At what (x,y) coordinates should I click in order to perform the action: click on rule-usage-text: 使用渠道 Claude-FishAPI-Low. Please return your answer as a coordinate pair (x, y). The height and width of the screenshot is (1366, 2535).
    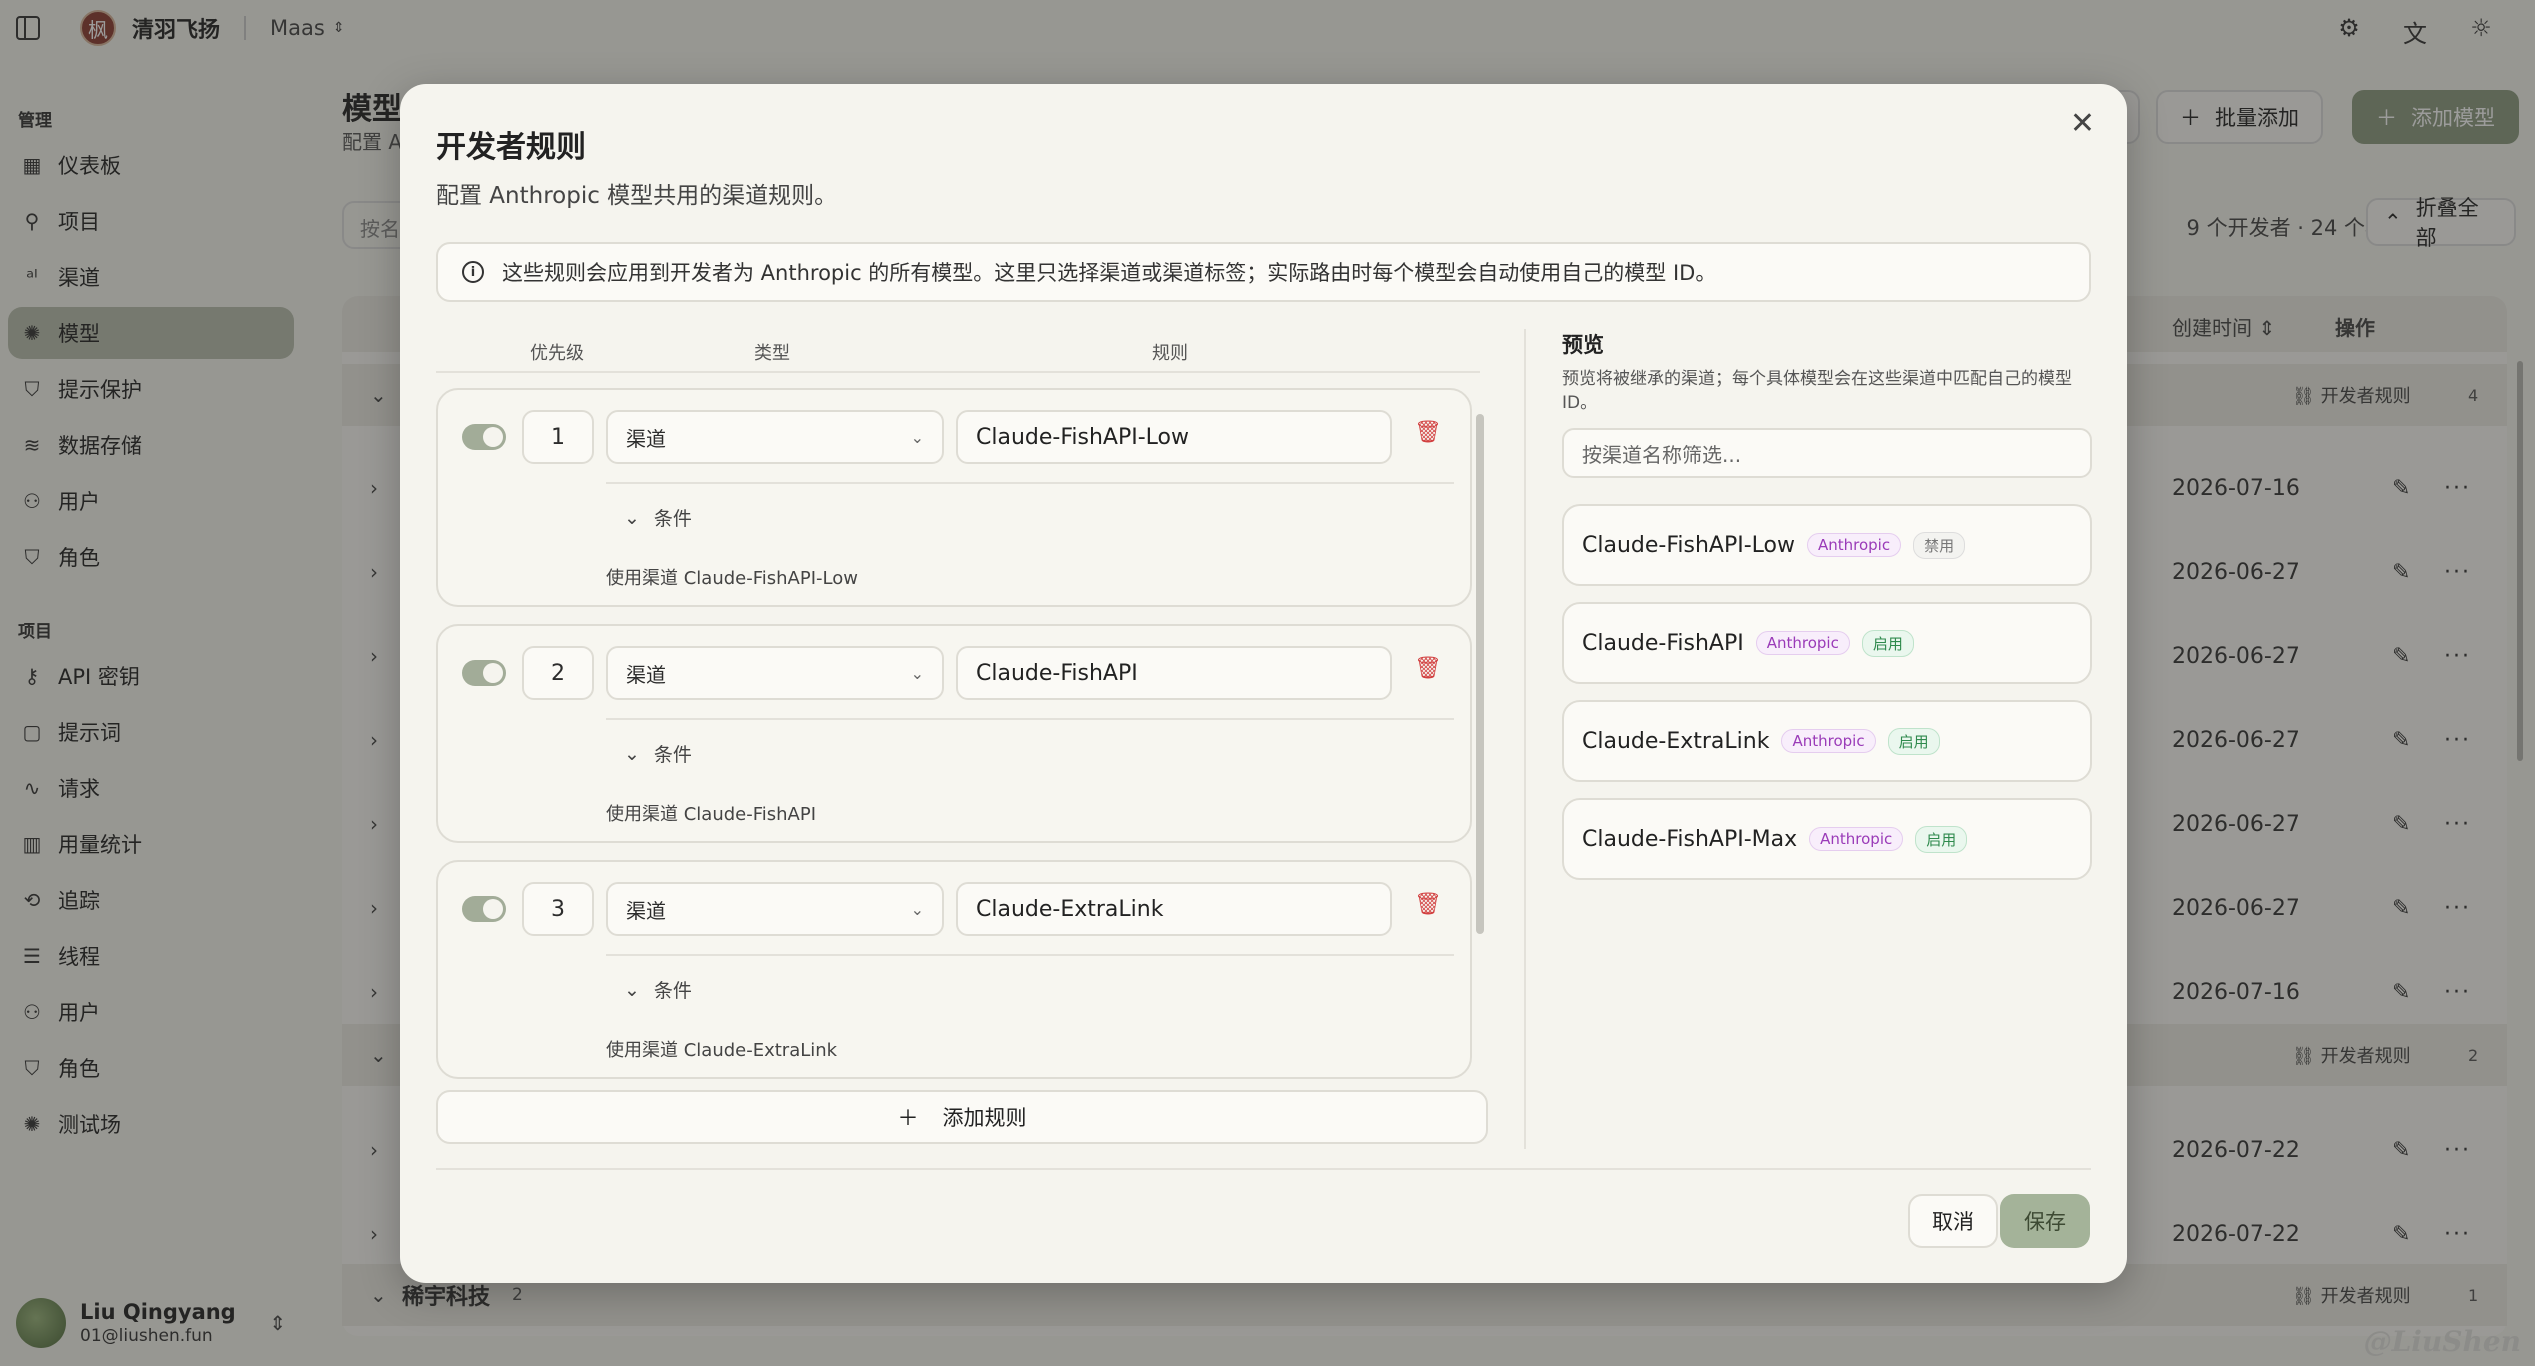
    Looking at the image, I should click on (732, 578).